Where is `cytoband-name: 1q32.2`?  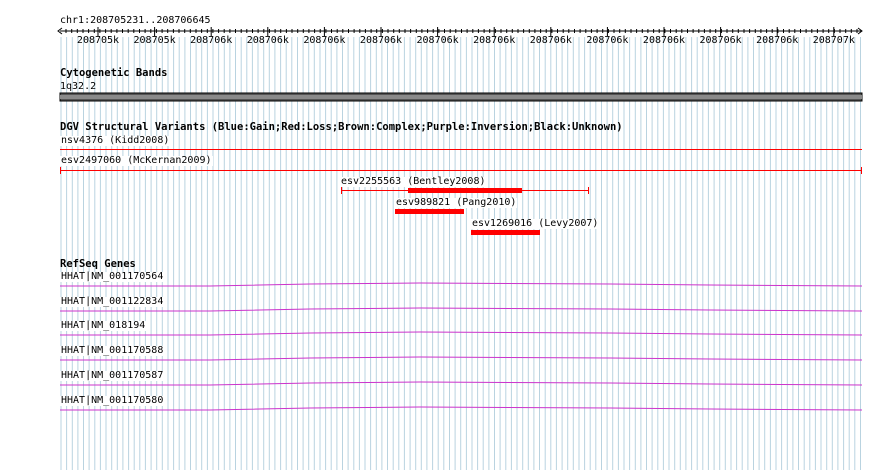
cytoband-name: 1q32.2 is located at coordinates (78, 87).